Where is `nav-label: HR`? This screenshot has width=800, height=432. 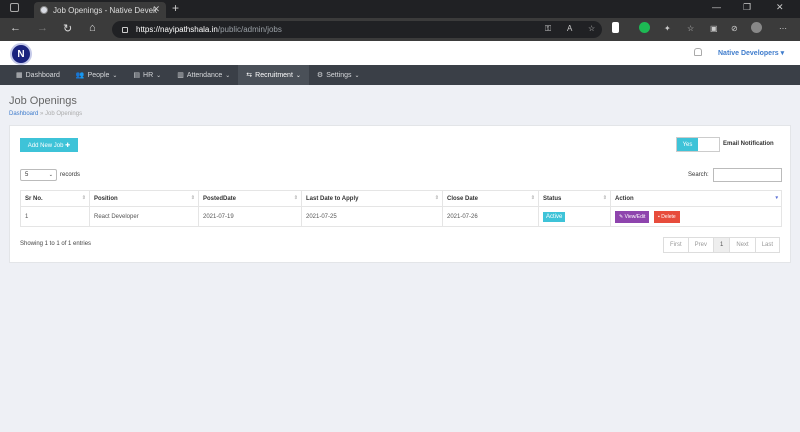 nav-label: HR is located at coordinates (148, 75).